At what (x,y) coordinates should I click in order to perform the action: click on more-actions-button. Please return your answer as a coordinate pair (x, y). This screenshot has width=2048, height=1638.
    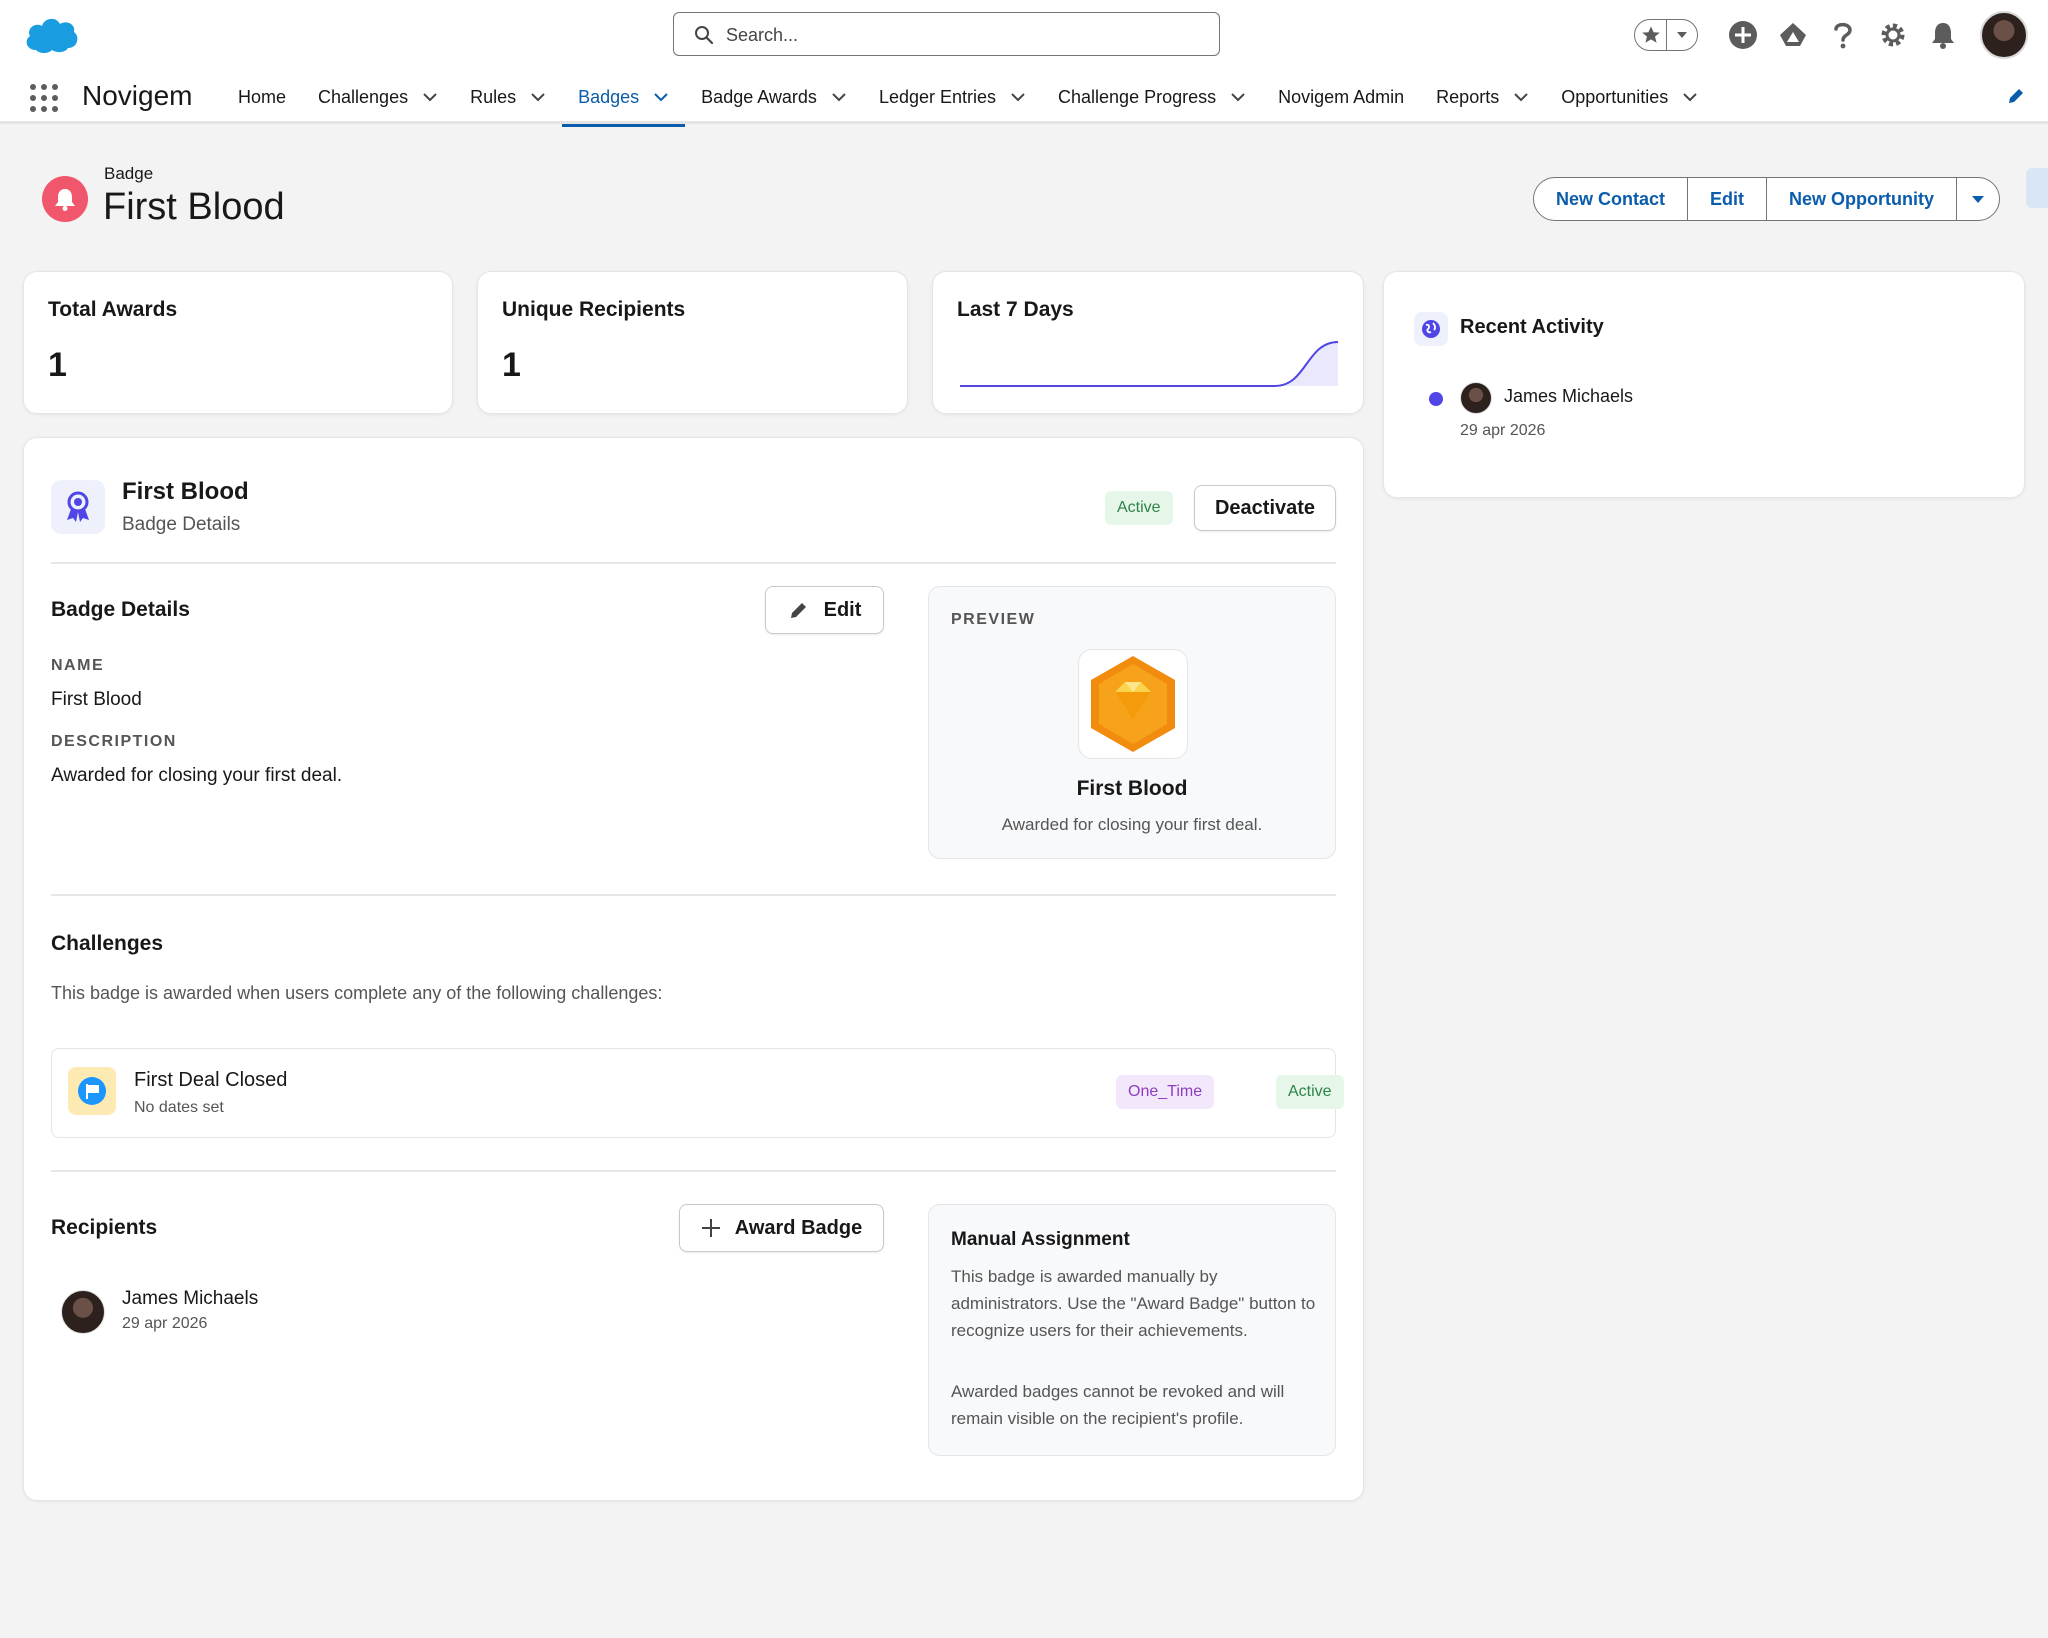
    Looking at the image, I should click on (1977, 199).